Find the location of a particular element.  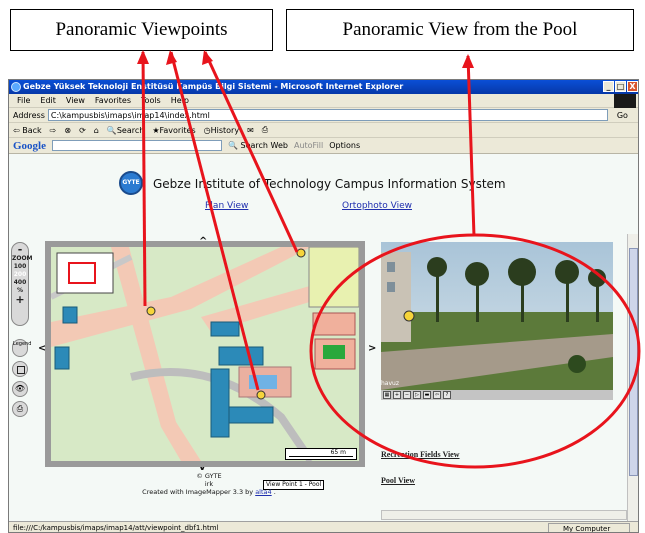

menu-file: File is located at coordinates (23, 100).